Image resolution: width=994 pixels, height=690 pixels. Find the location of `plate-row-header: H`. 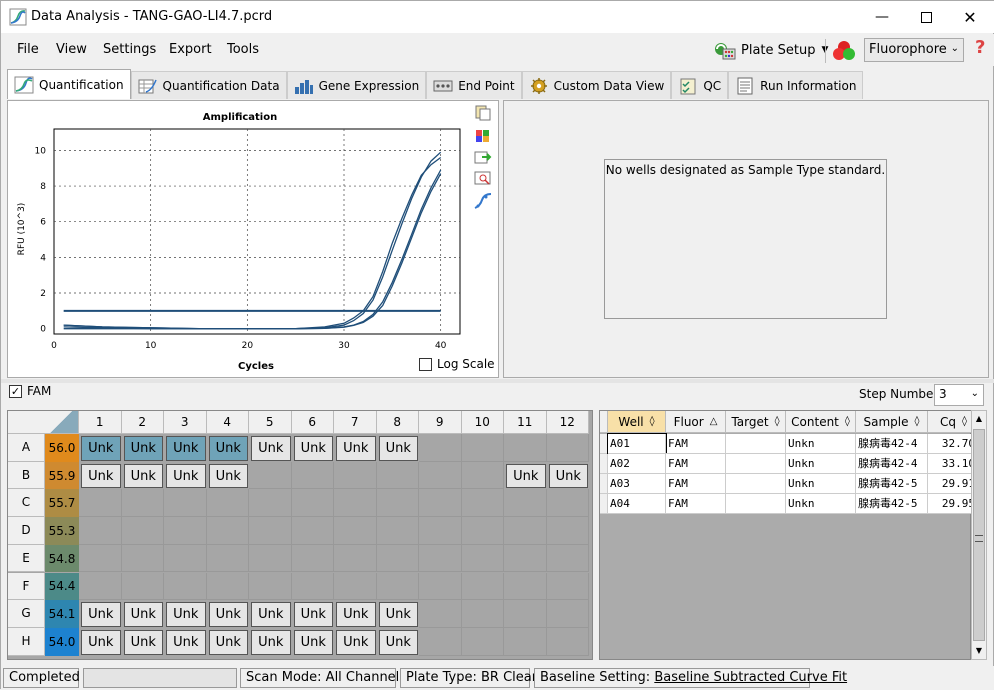

plate-row-header: H is located at coordinates (26, 641).